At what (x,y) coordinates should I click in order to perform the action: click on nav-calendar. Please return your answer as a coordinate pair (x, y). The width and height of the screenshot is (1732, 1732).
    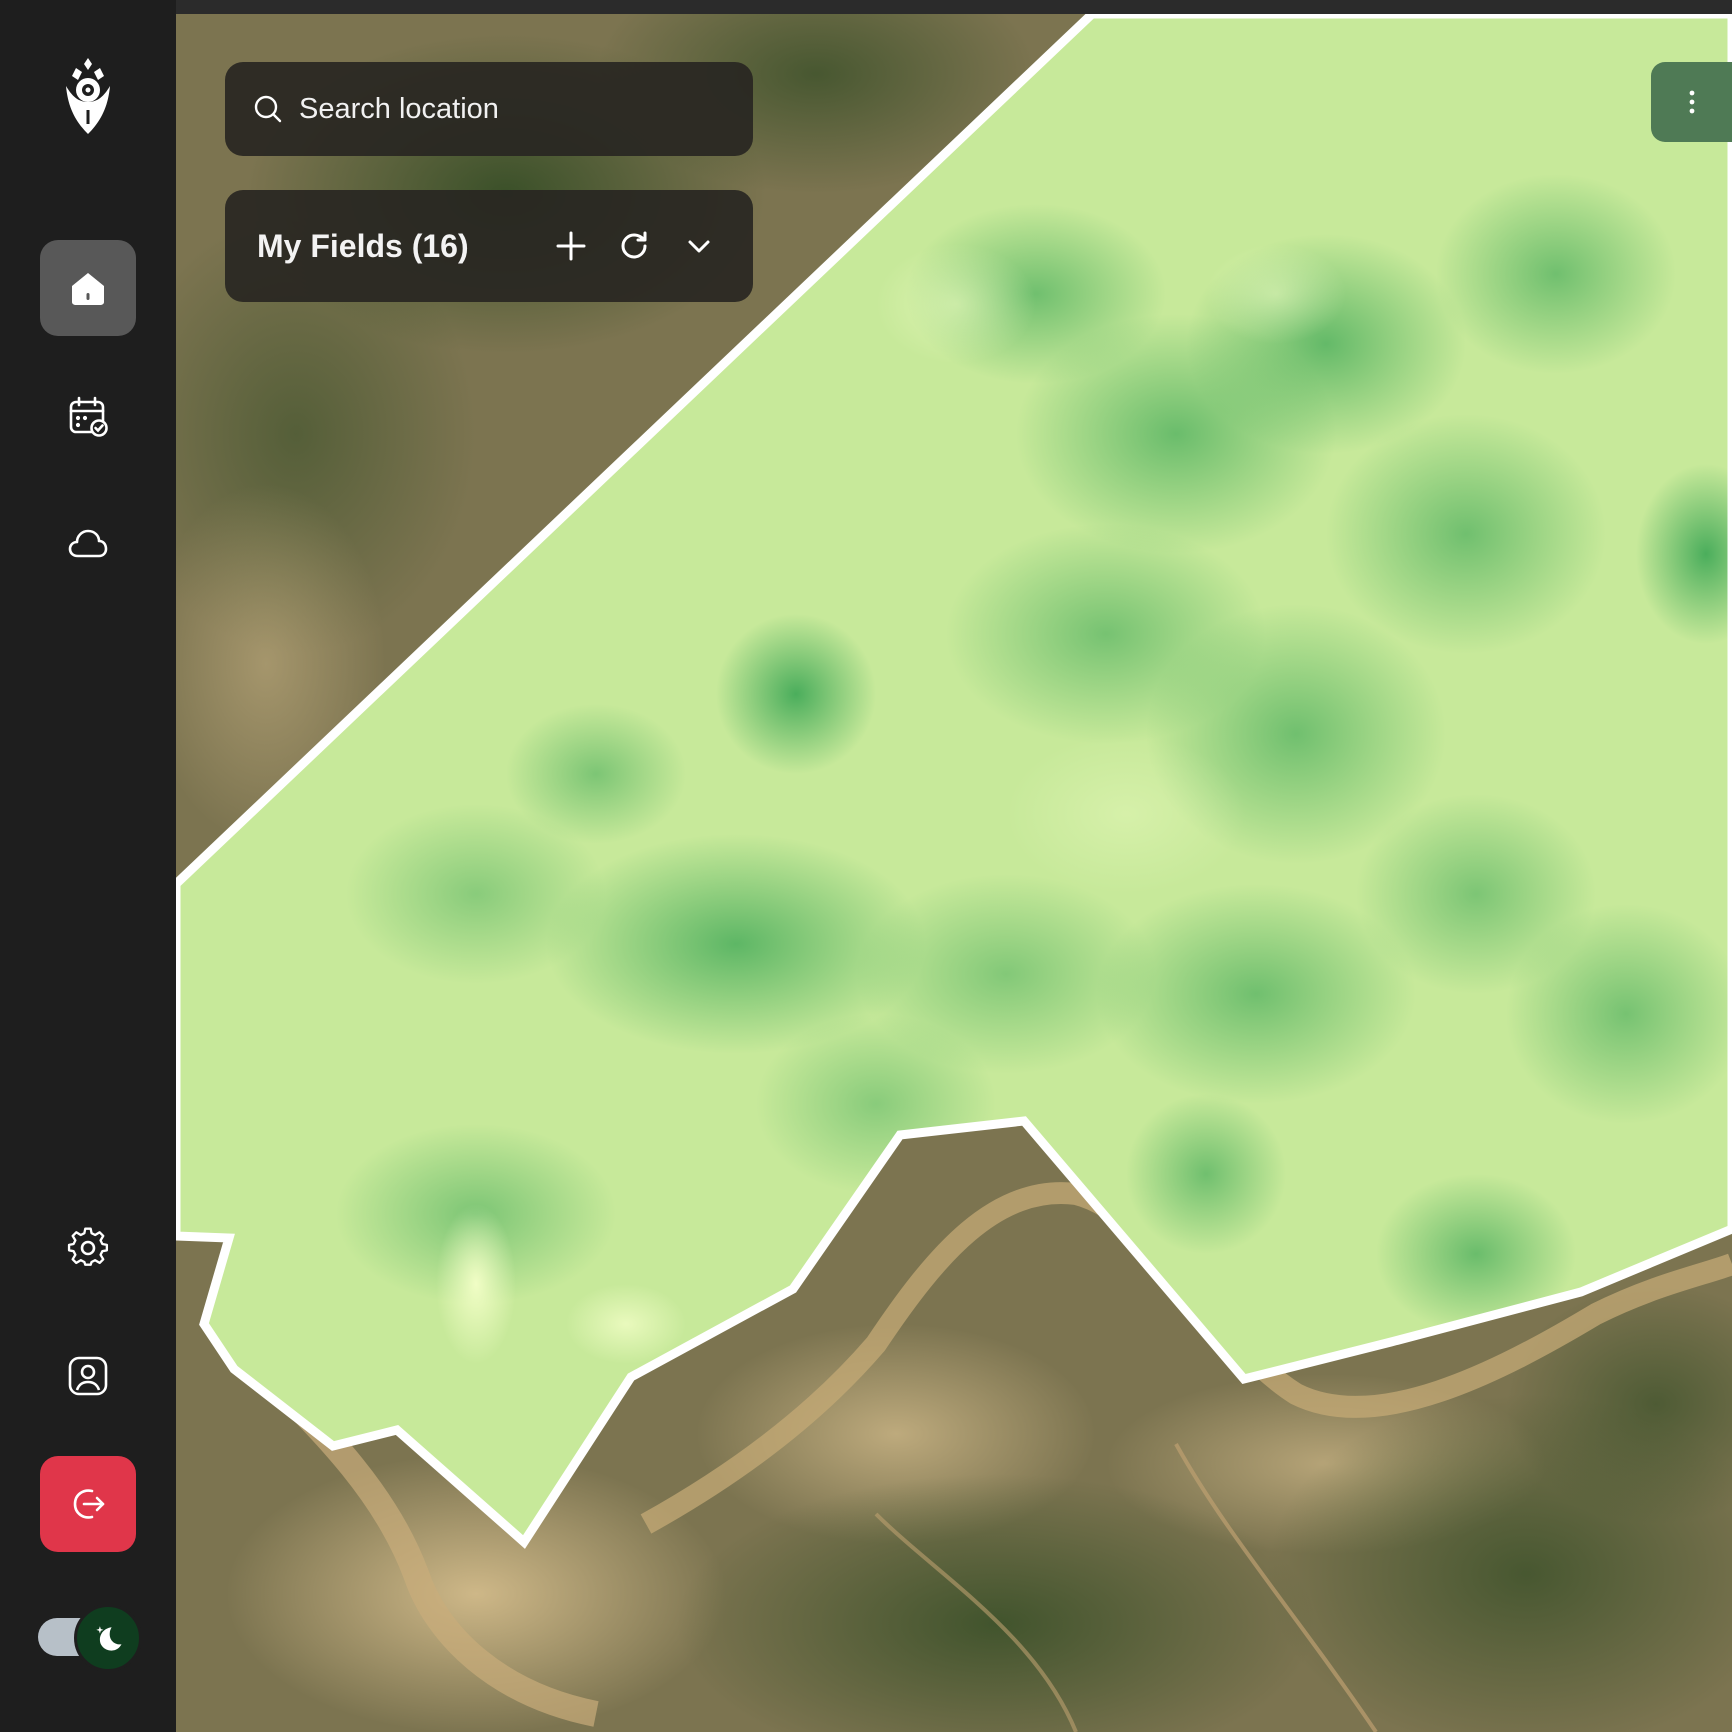
    Looking at the image, I should click on (88, 416).